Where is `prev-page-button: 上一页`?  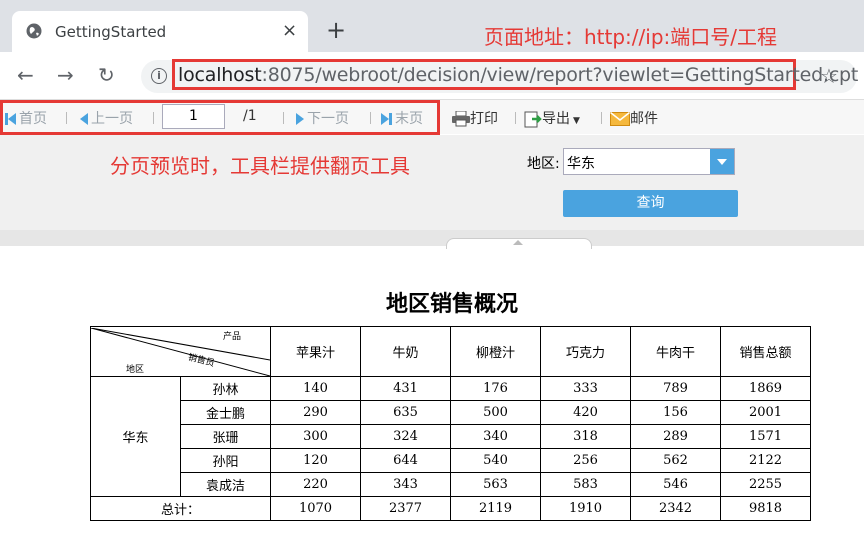
prev-page-button: 上一页 is located at coordinates (106, 118).